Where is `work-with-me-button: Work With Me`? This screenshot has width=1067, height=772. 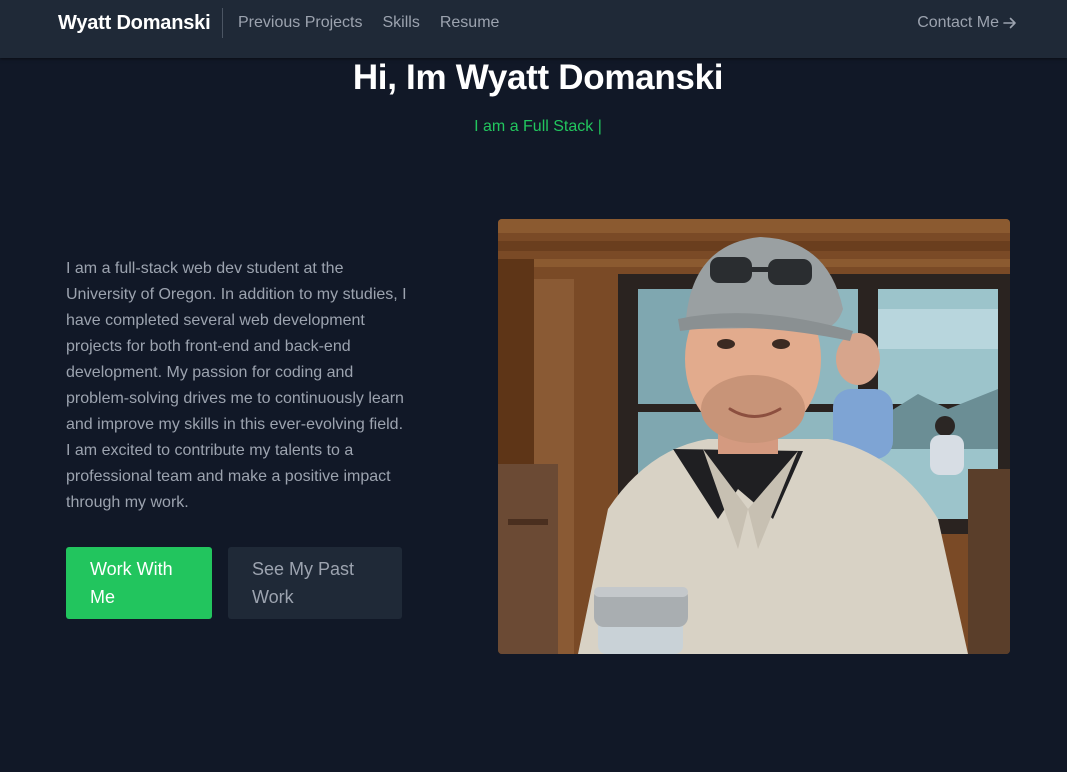
work-with-me-button: Work With Me is located at coordinates (139, 583).